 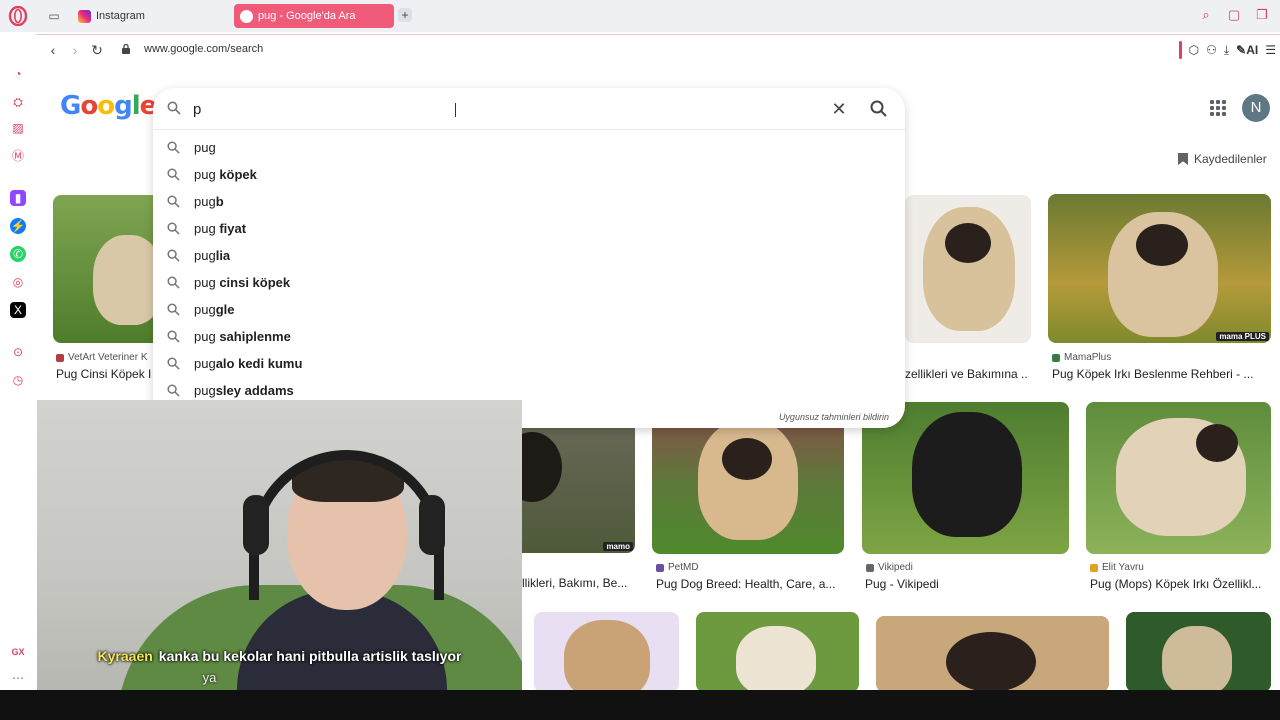 I want to click on menu-icon: ☰, so click(x=1270, y=50).